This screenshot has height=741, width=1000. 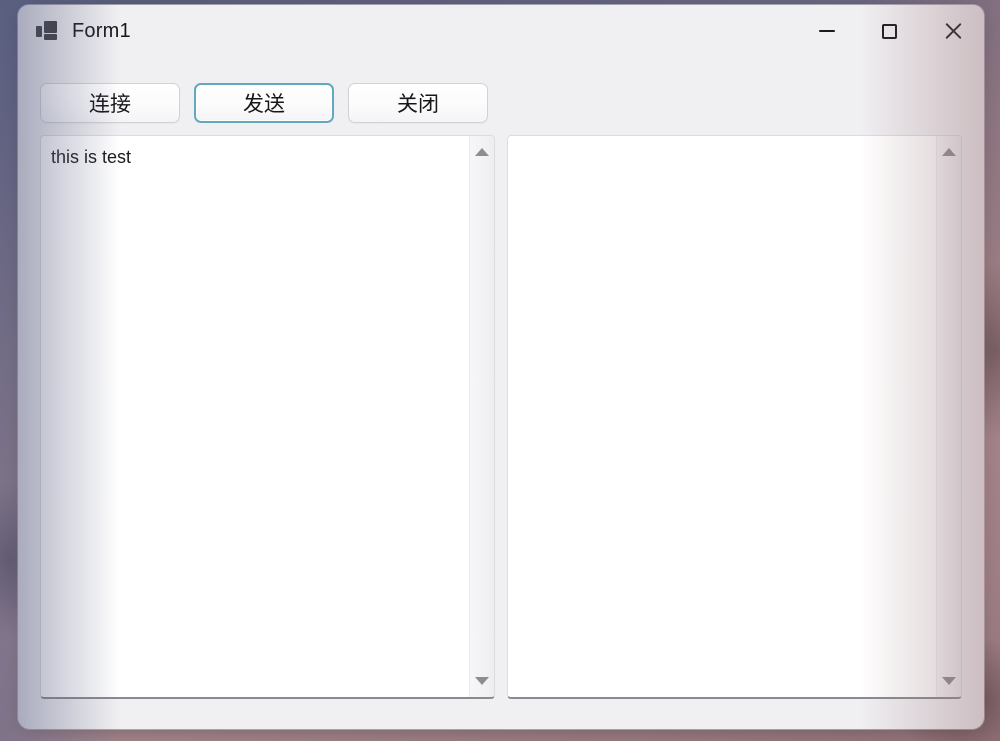 What do you see at coordinates (264, 103) in the screenshot?
I see `send-button: 发送` at bounding box center [264, 103].